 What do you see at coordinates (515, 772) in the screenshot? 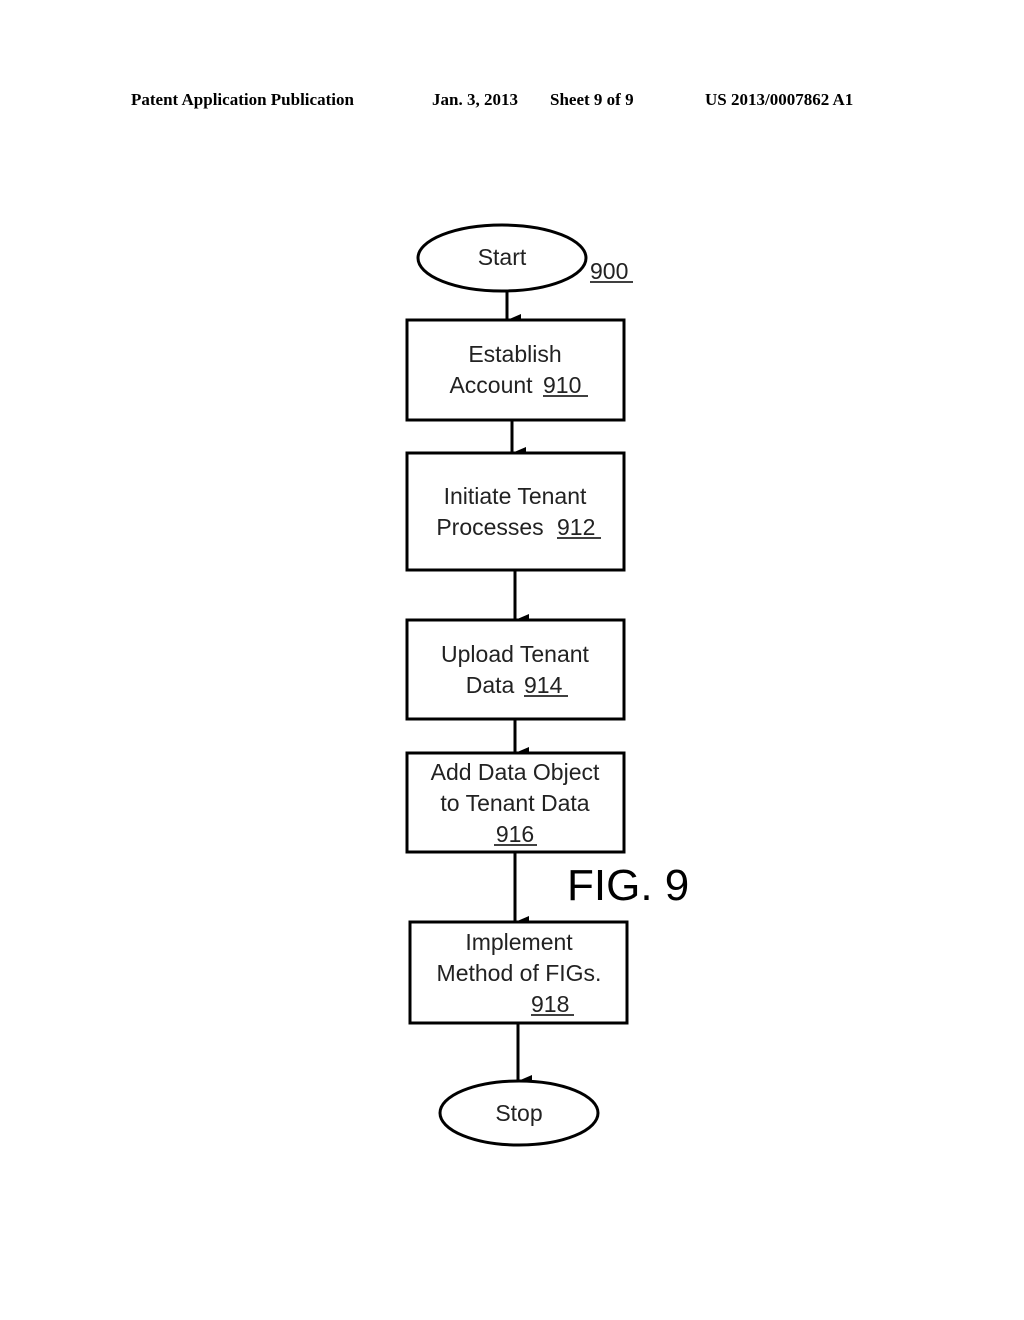
I see `step-text: Add Data Object` at bounding box center [515, 772].